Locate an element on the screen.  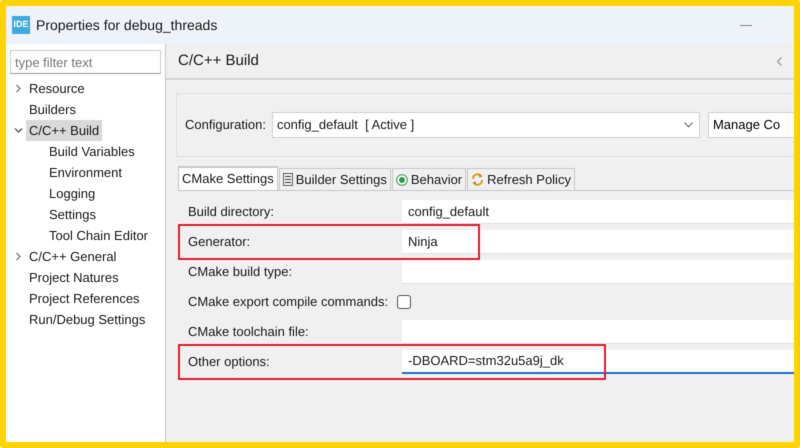
tree-item: Settings is located at coordinates (72, 215).